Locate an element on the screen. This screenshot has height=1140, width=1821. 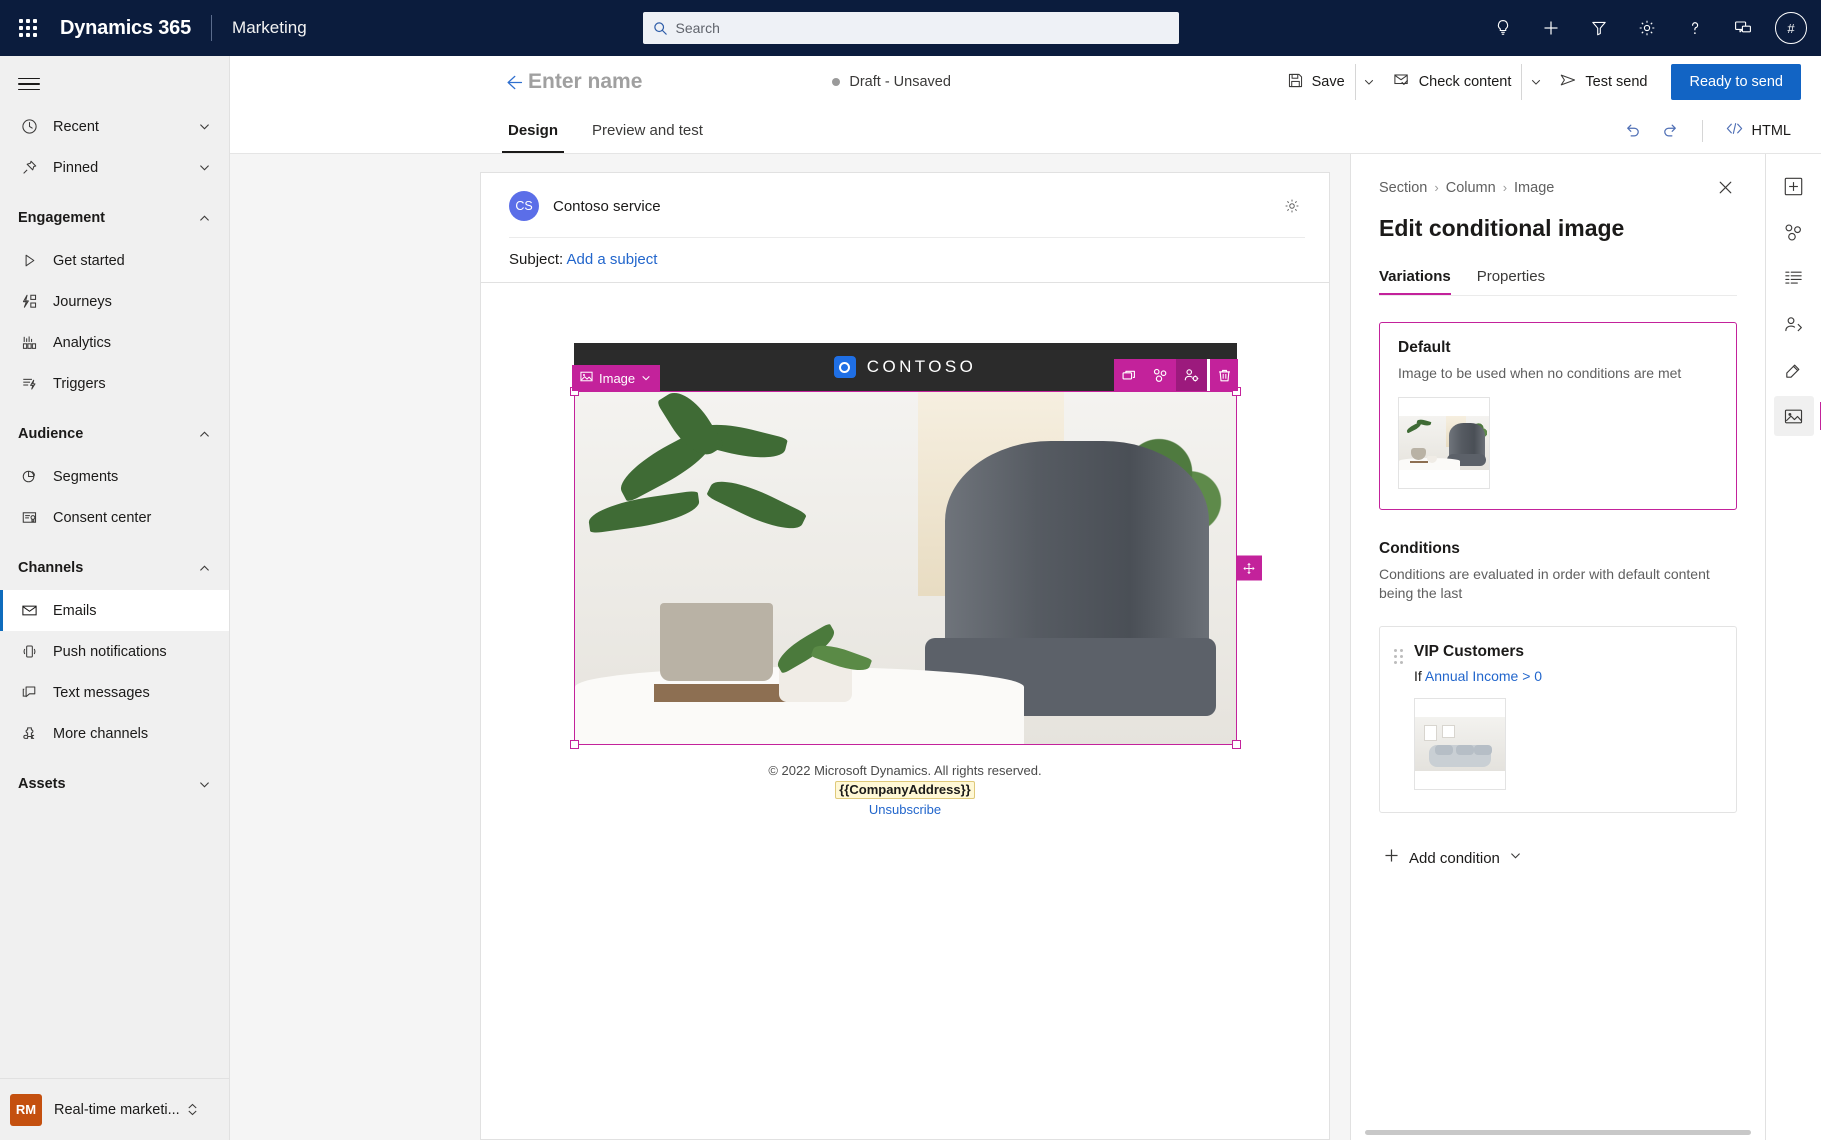
panel-title: Edit conditional image is located at coordinates (1502, 228).